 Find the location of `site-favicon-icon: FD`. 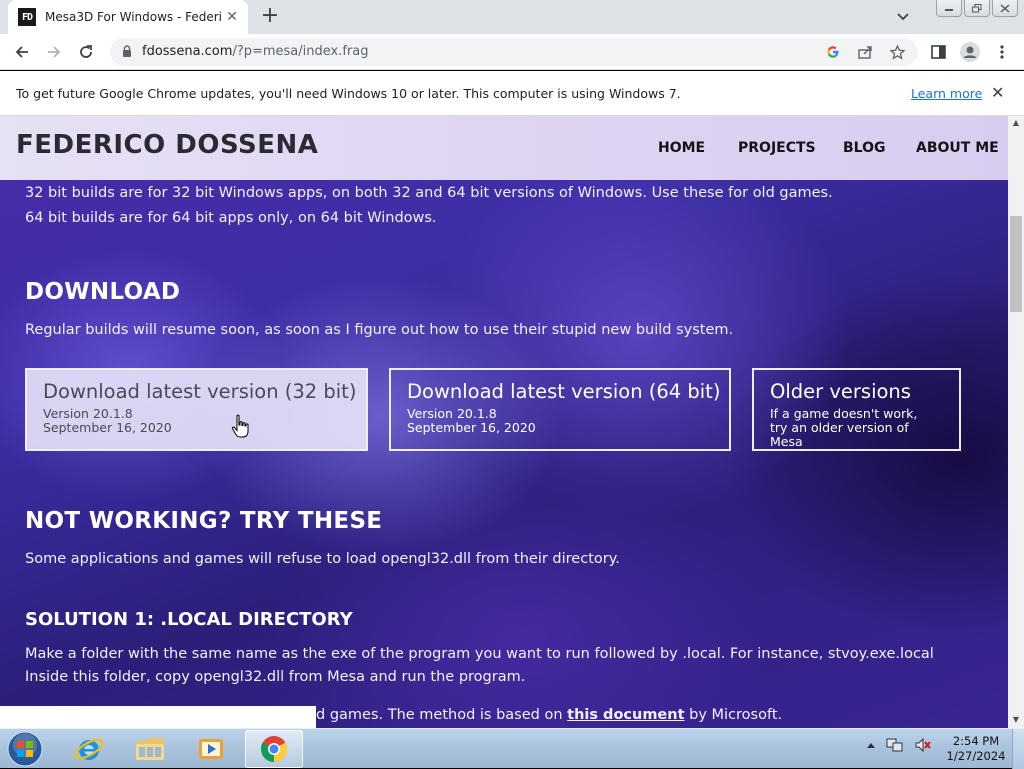

site-favicon-icon: FD is located at coordinates (27, 17).